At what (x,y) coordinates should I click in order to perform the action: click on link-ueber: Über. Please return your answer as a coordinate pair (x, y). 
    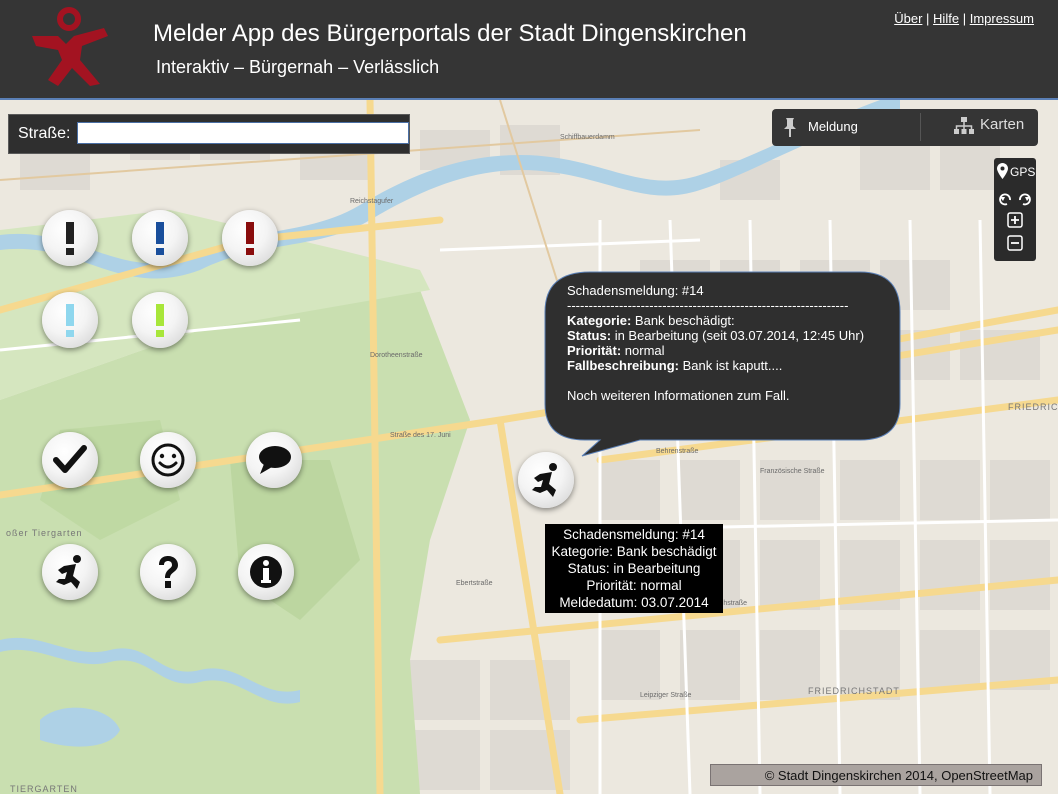
    Looking at the image, I should click on (908, 18).